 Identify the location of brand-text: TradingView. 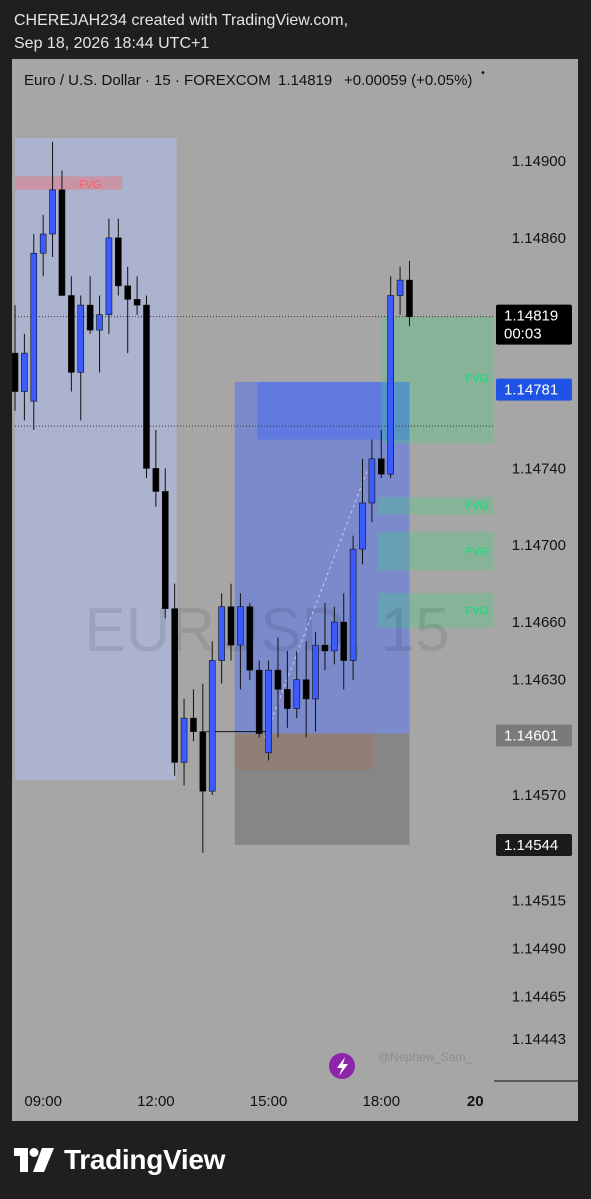
(145, 1159).